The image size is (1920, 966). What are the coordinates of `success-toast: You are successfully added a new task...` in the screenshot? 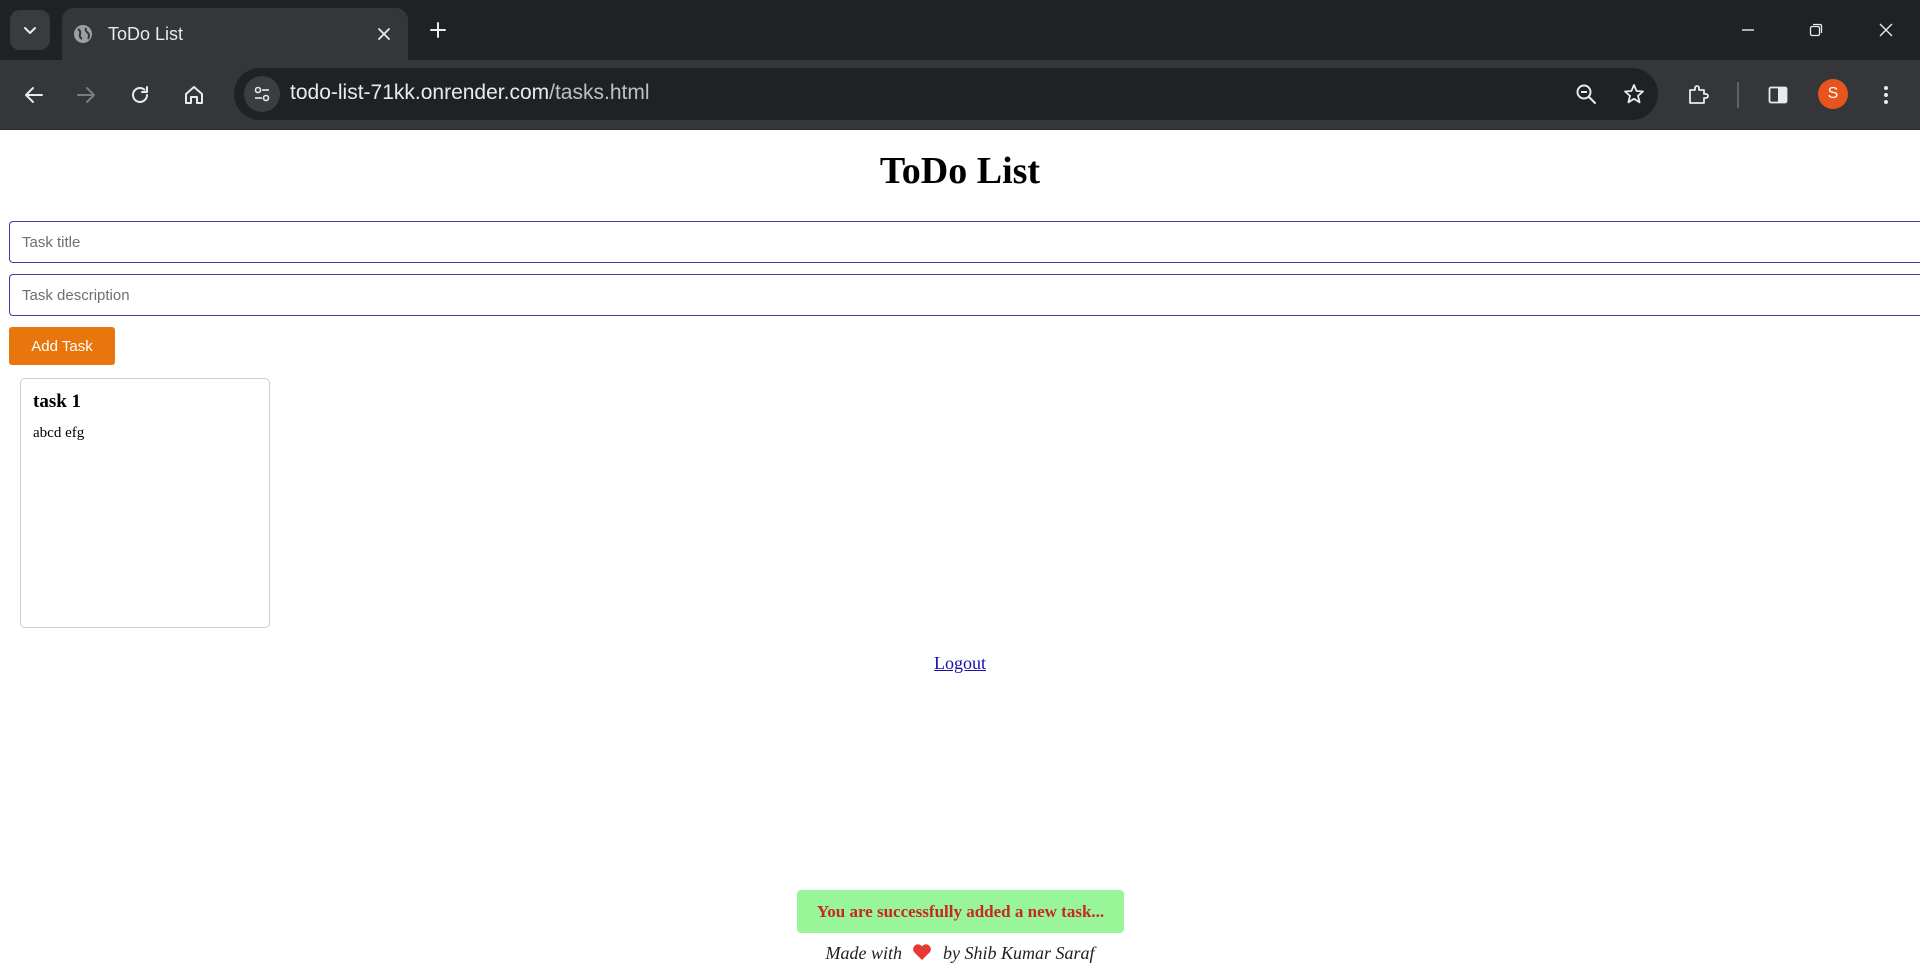 It's located at (960, 911).